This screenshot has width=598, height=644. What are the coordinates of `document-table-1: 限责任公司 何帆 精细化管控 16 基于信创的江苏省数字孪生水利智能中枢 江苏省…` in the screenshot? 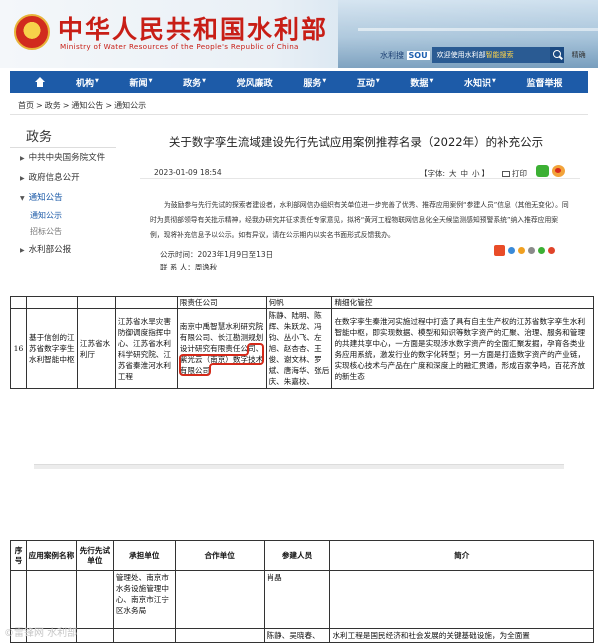 It's located at (302, 342).